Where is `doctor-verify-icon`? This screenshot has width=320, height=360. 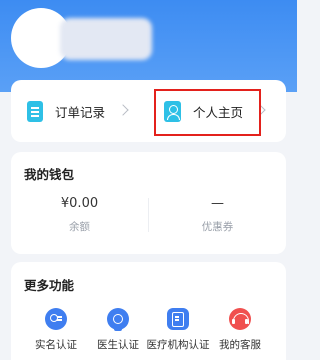
doctor-verify-icon is located at coordinates (118, 319).